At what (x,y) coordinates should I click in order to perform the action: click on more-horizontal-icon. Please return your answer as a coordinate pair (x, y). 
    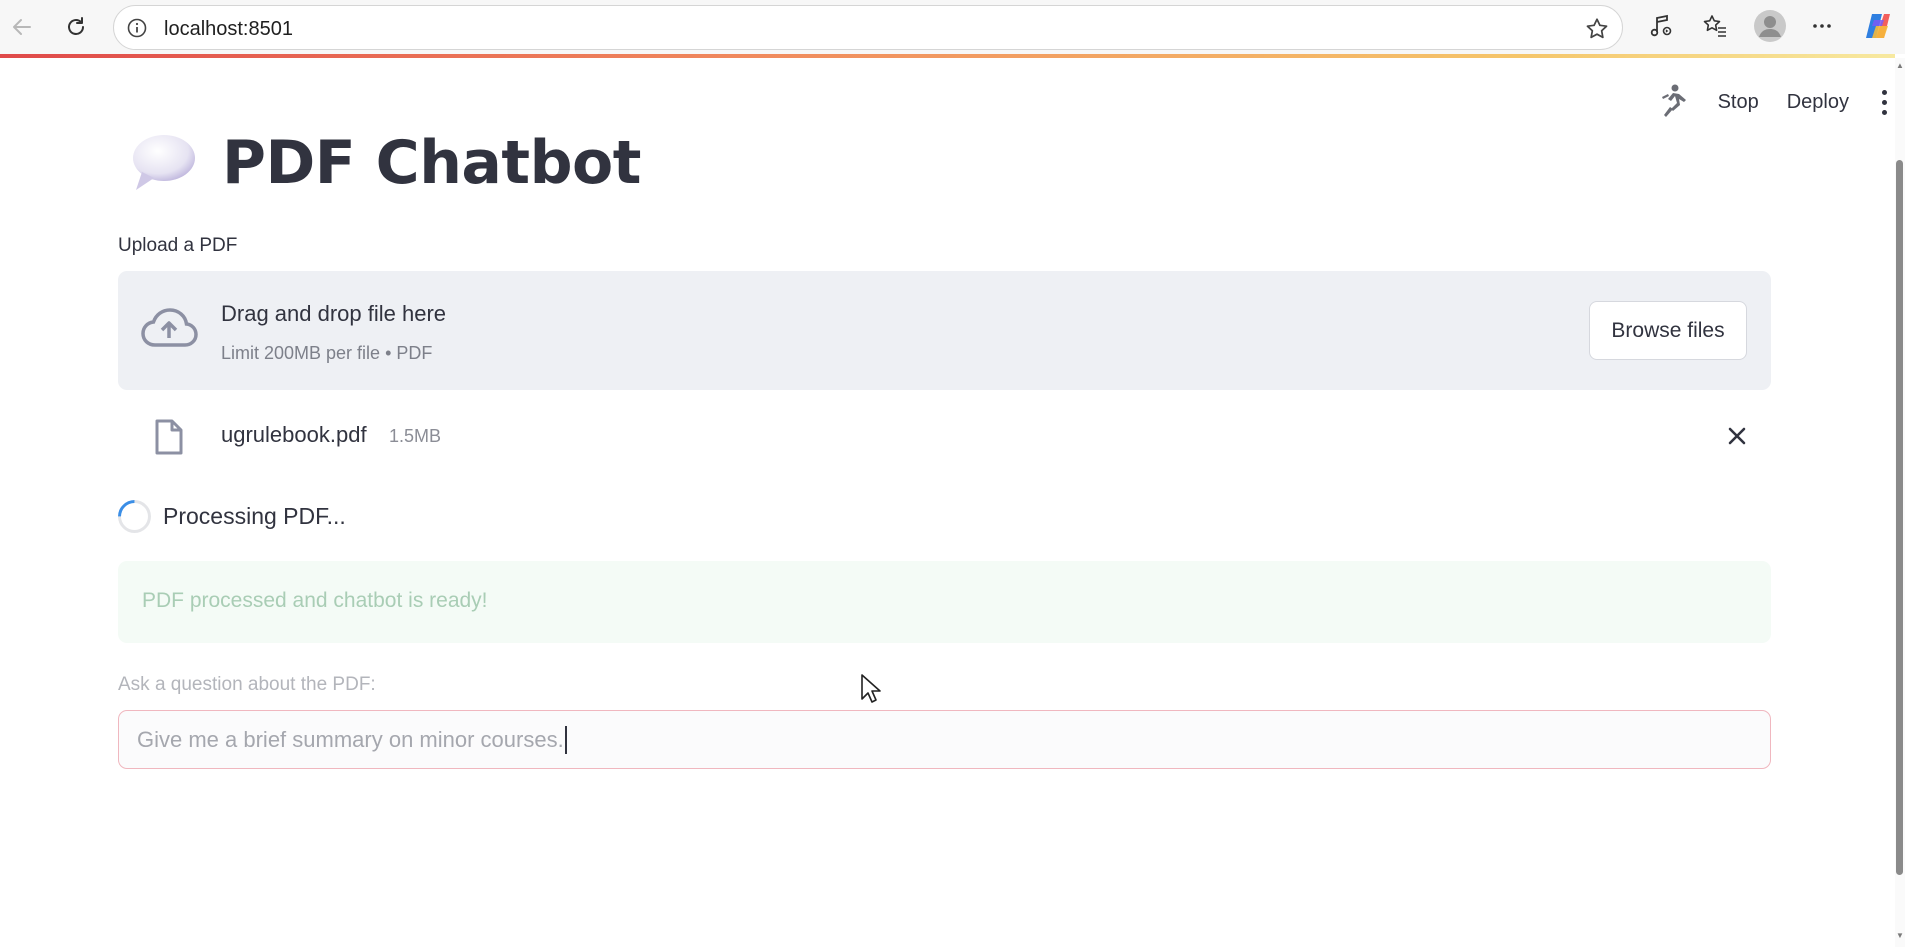
    Looking at the image, I should click on (1822, 26).